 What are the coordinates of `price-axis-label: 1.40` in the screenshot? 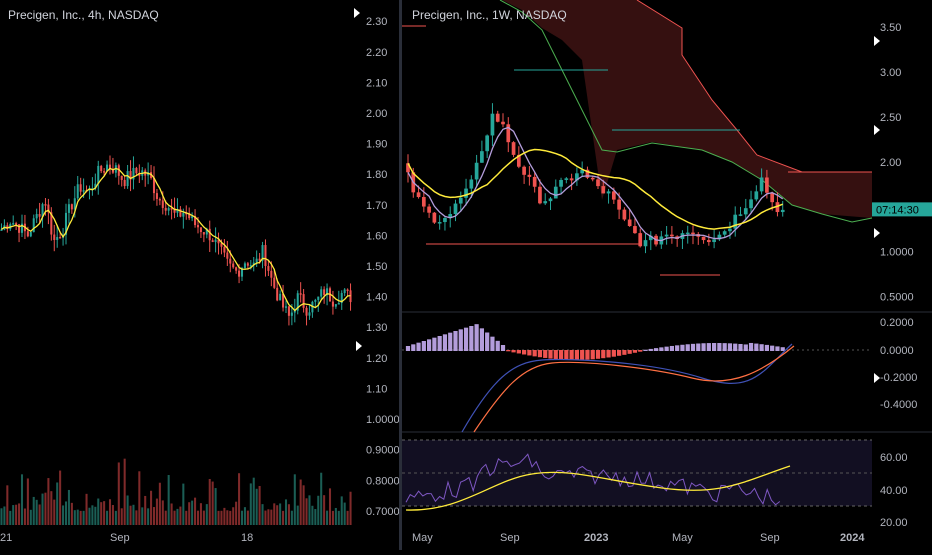 It's located at (376, 298).